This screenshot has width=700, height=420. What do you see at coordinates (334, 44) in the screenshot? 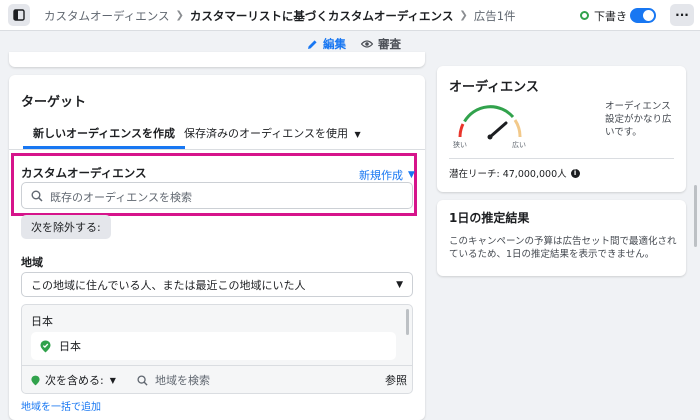
I see `tab-edit-label: 編集` at bounding box center [334, 44].